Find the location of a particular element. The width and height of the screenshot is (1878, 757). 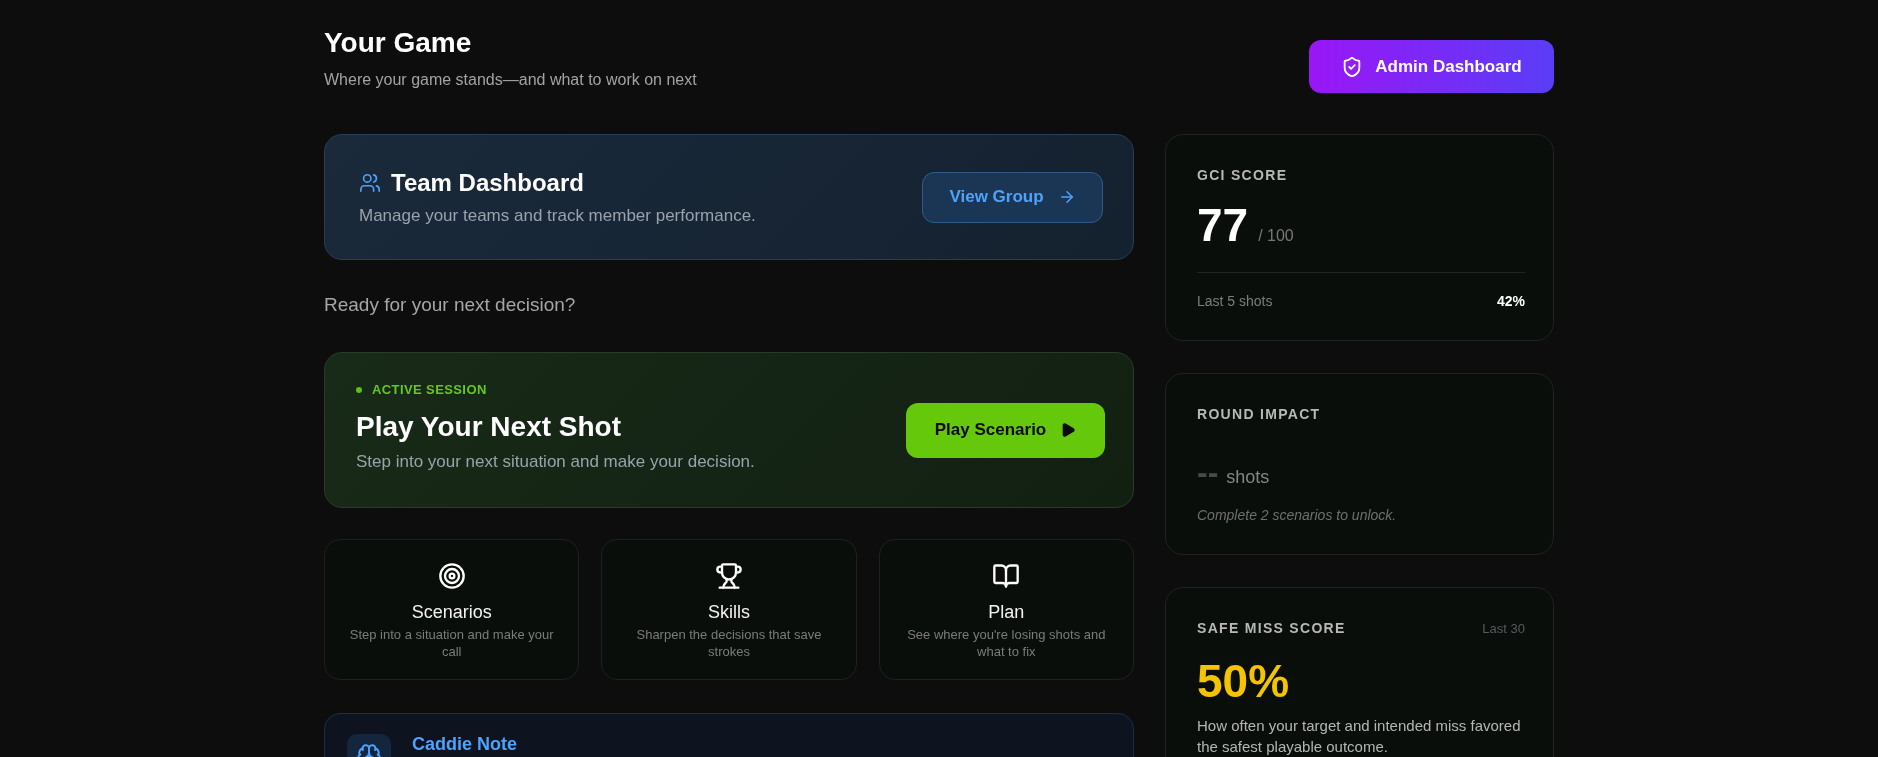

status-dot-icon is located at coordinates (359, 390).